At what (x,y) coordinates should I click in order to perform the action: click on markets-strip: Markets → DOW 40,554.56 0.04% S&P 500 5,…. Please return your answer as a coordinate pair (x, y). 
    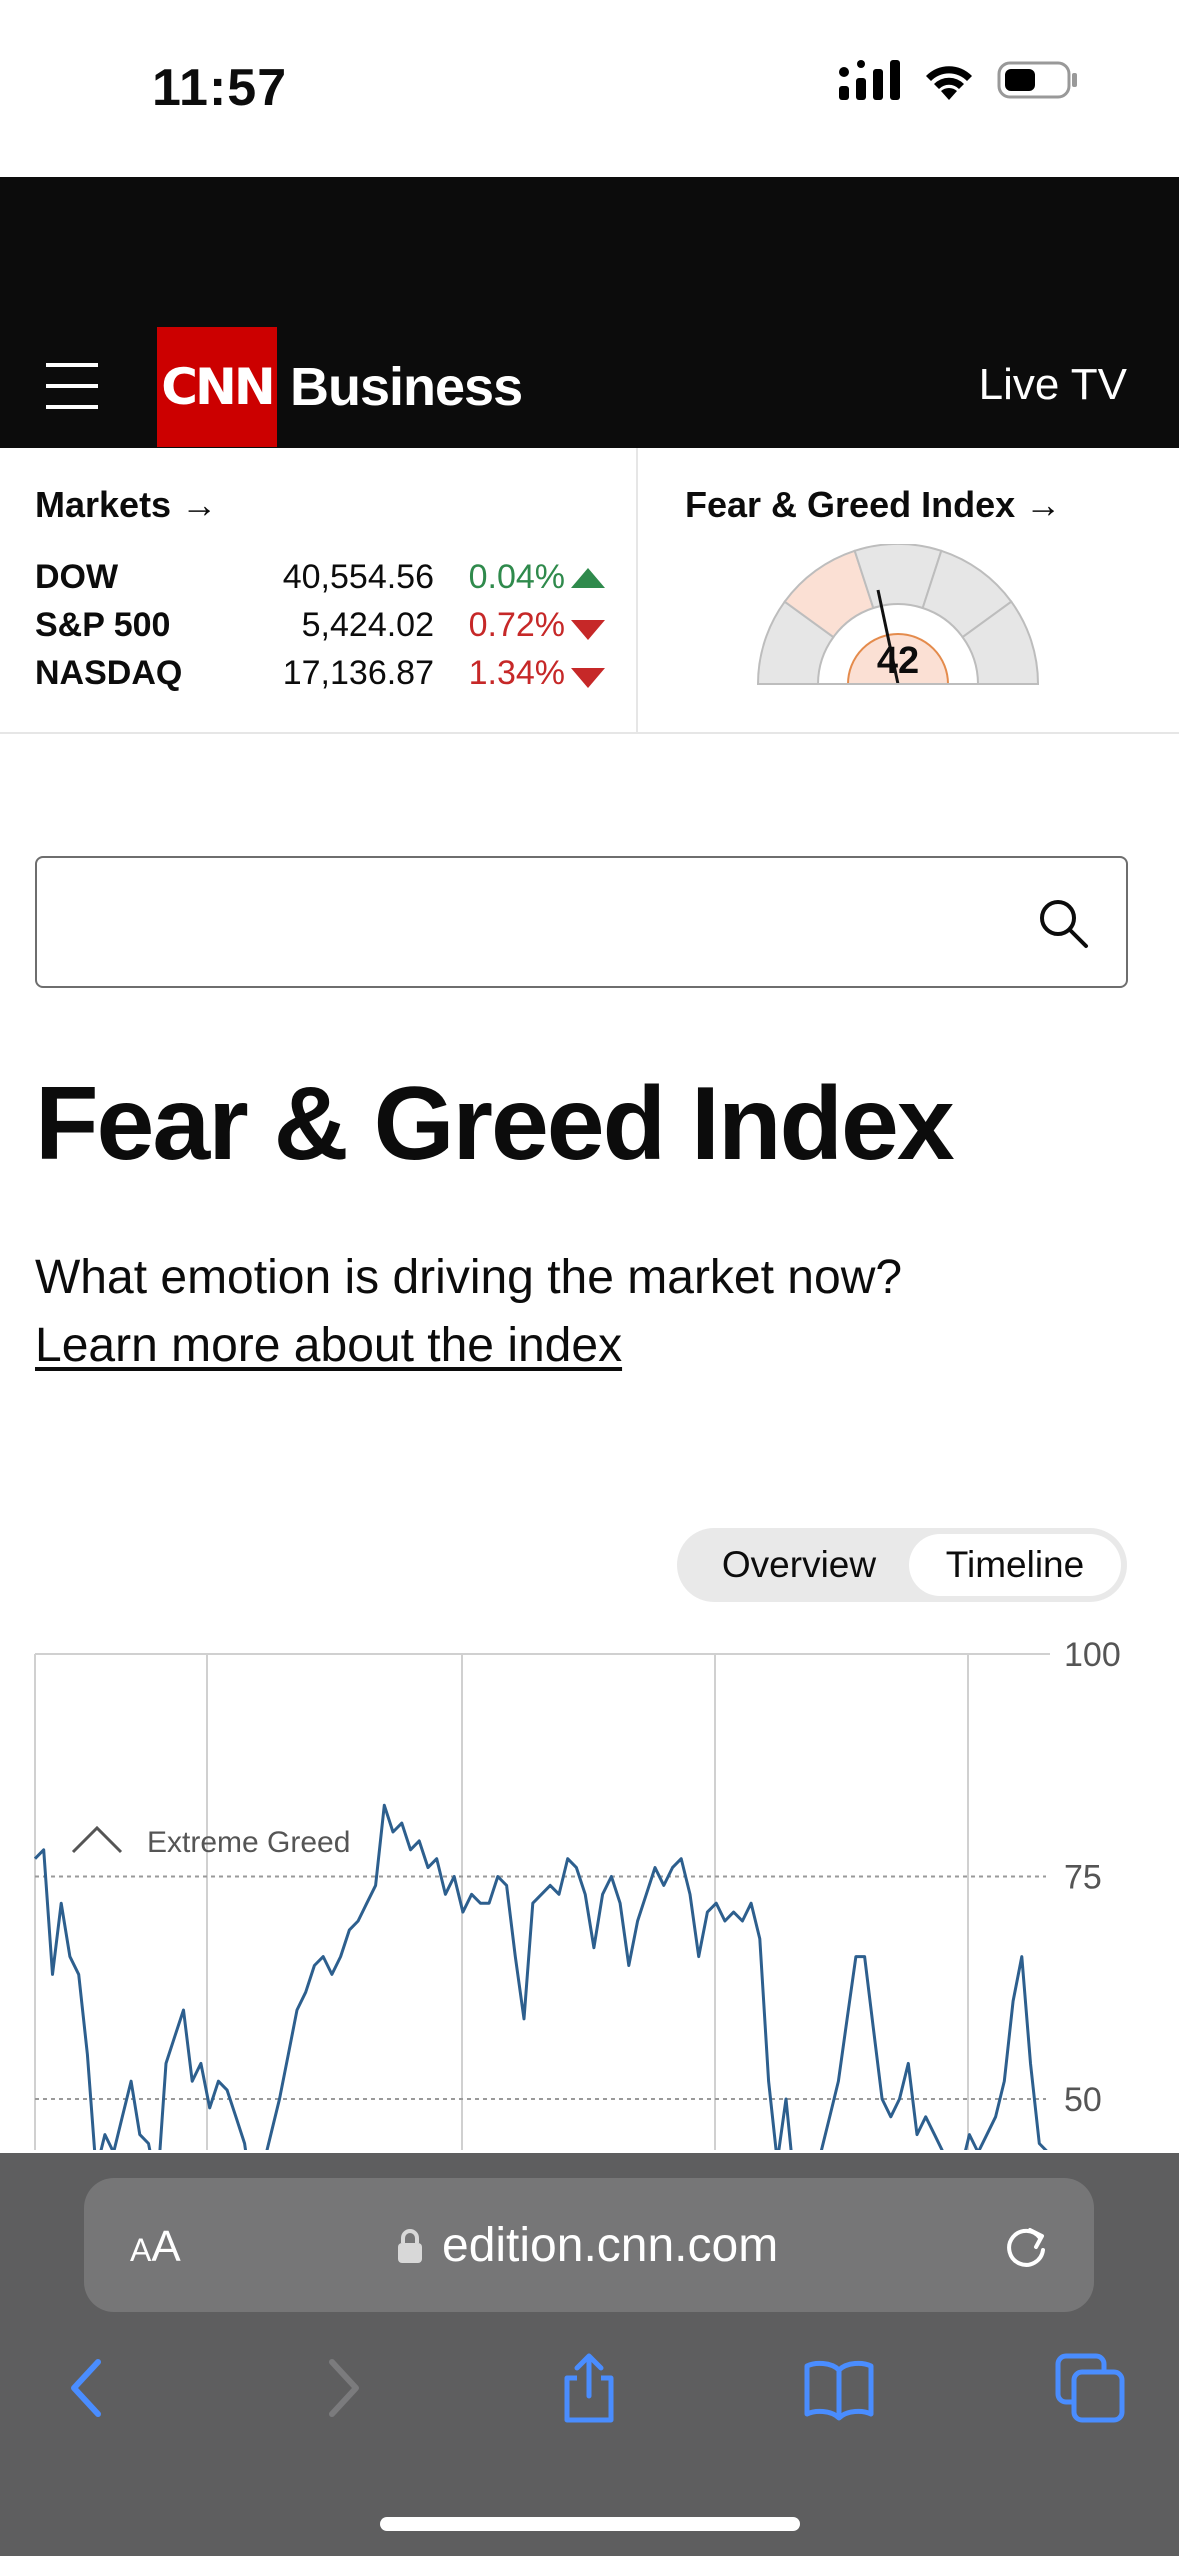
    Looking at the image, I should click on (589, 591).